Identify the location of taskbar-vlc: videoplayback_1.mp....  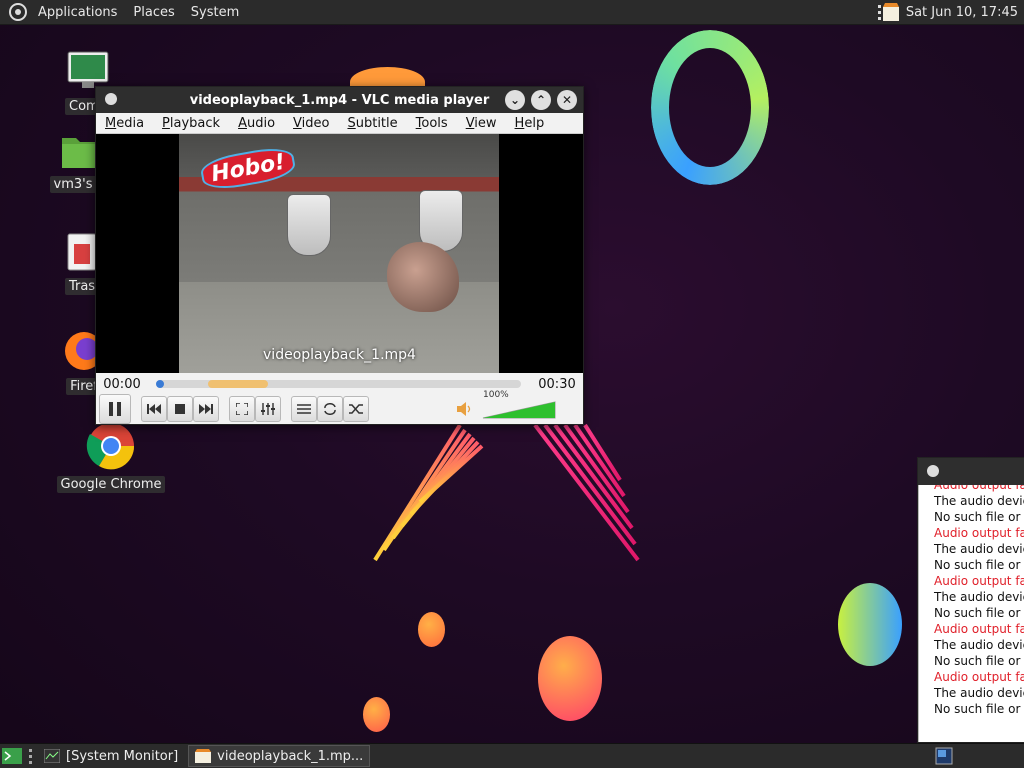
(279, 756).